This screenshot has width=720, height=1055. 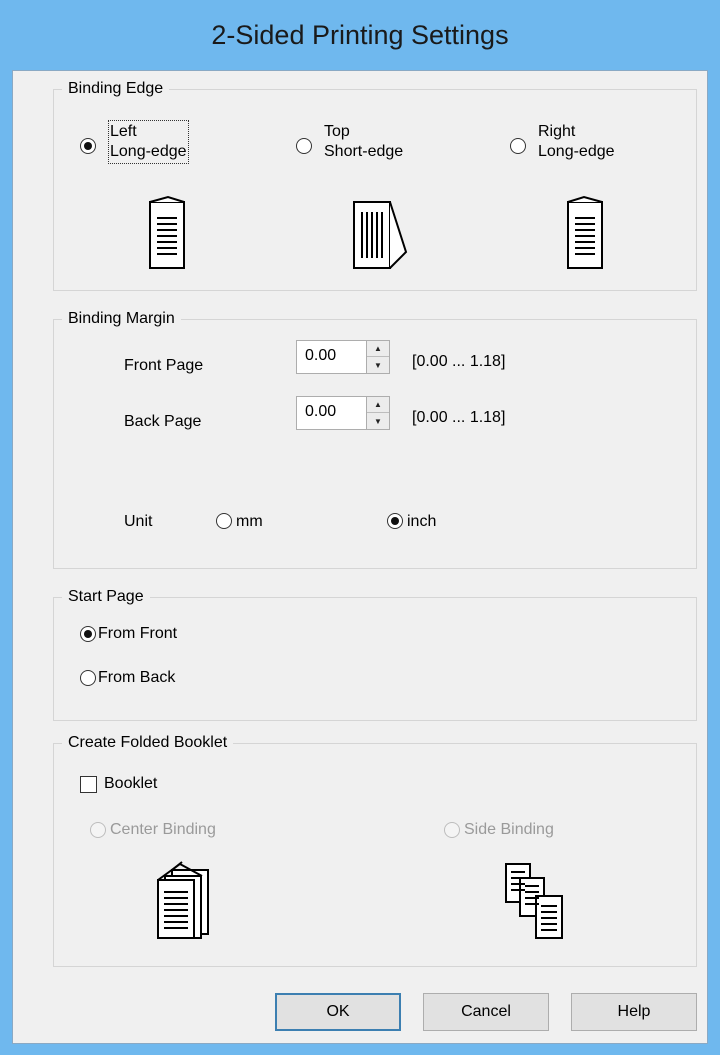 I want to click on back-page-spin-buttons: ▲ ▼, so click(x=377, y=413).